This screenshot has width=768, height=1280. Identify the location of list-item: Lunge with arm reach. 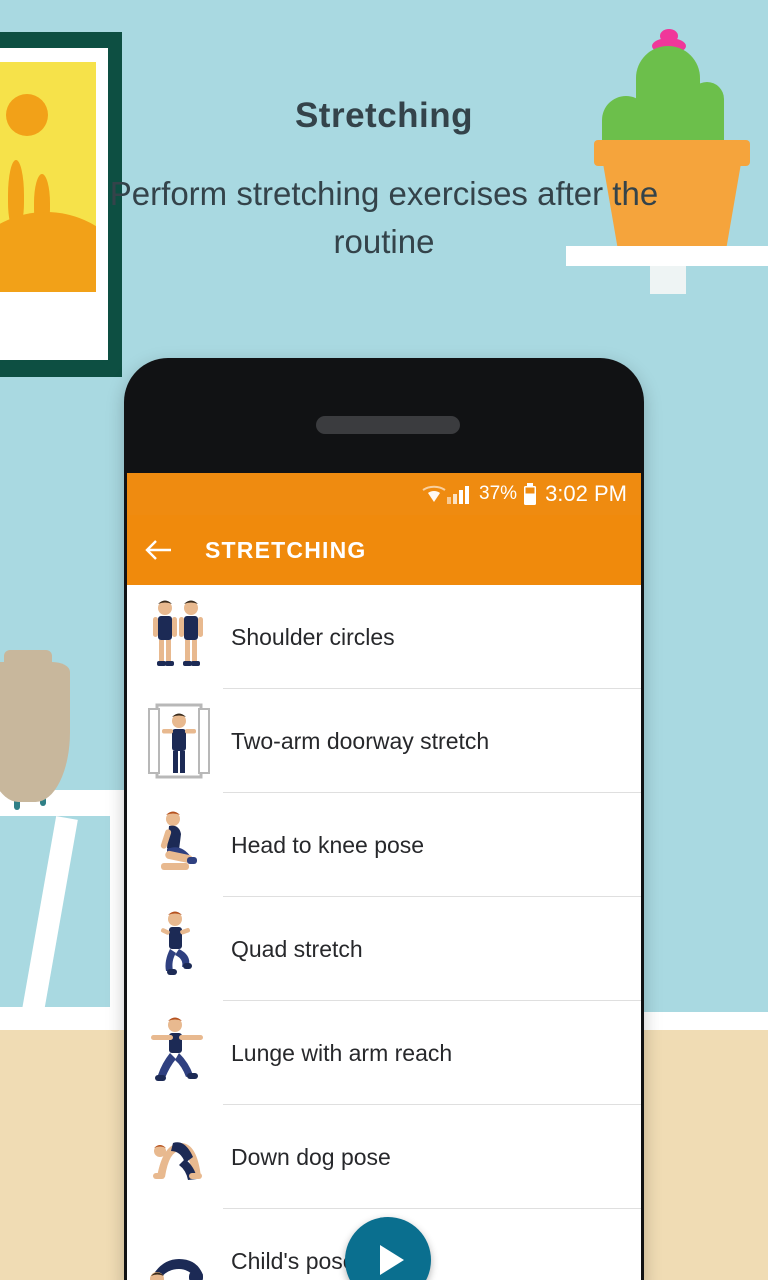
(384, 1053).